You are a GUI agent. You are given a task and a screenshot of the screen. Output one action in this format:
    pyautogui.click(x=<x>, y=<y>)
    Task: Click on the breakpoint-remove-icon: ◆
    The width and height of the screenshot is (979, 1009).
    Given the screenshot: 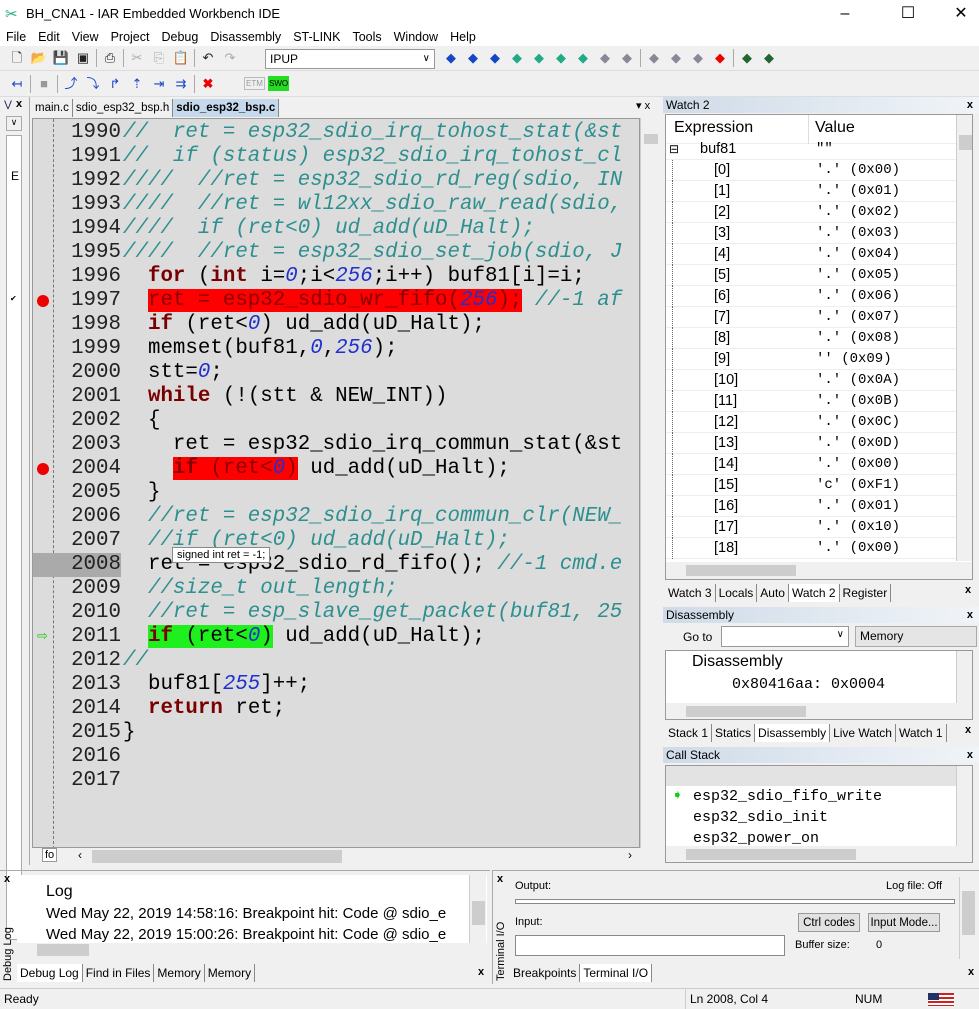 What is the action you would take?
    pyautogui.click(x=698, y=58)
    